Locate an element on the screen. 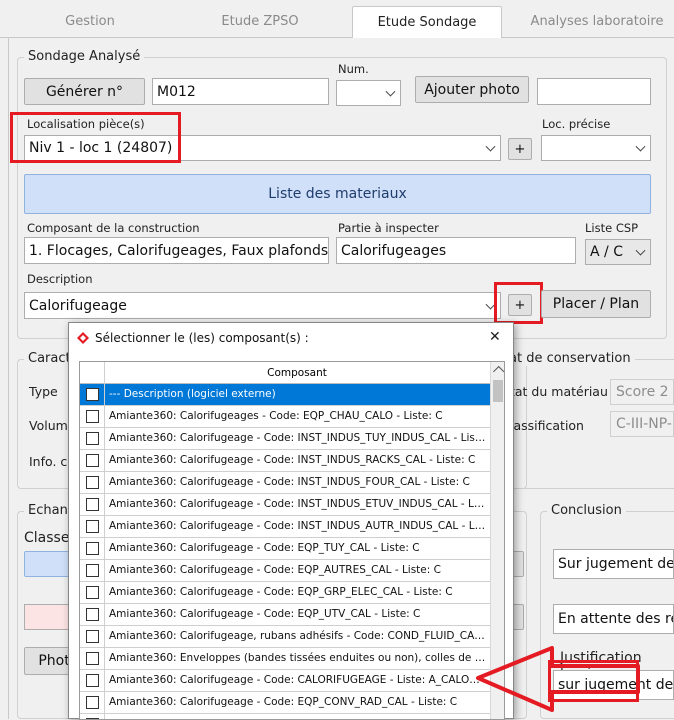 Image resolution: width=674 pixels, height=720 pixels. partie-label: Partie à inspecter is located at coordinates (388, 228).